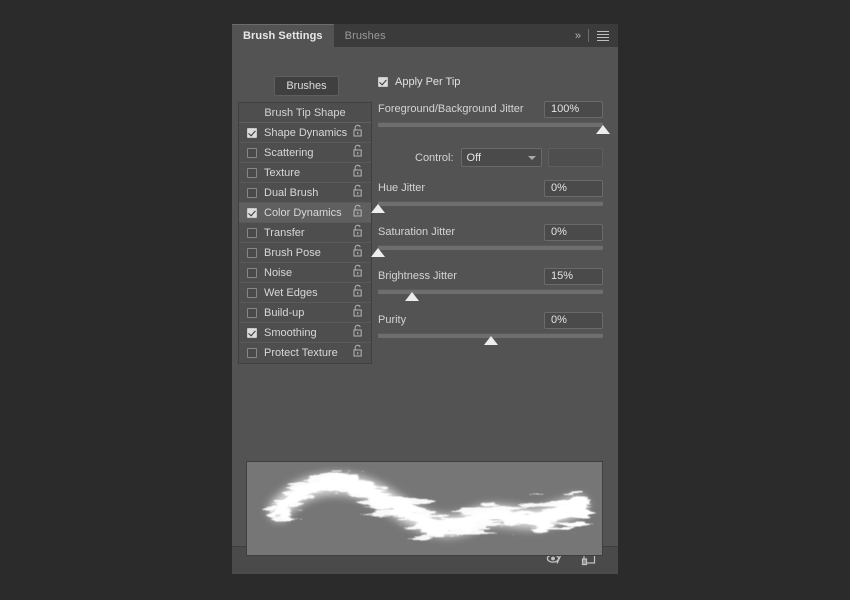 This screenshot has height=600, width=850. Describe the element at coordinates (383, 82) in the screenshot. I see `apply-per-tip-checkbox` at that location.